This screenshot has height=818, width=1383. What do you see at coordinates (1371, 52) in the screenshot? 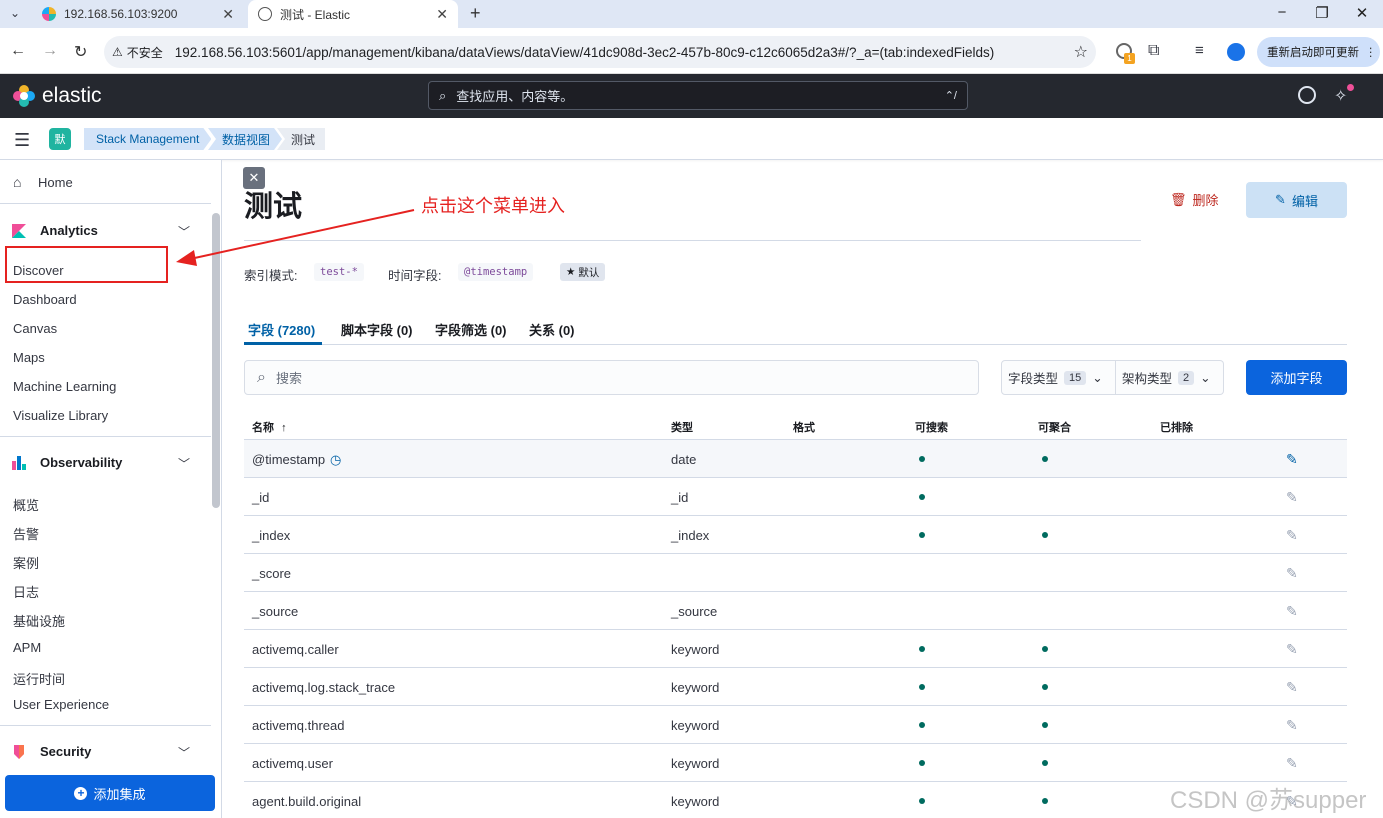
I see `more-vert-icon: ⋮` at bounding box center [1371, 52].